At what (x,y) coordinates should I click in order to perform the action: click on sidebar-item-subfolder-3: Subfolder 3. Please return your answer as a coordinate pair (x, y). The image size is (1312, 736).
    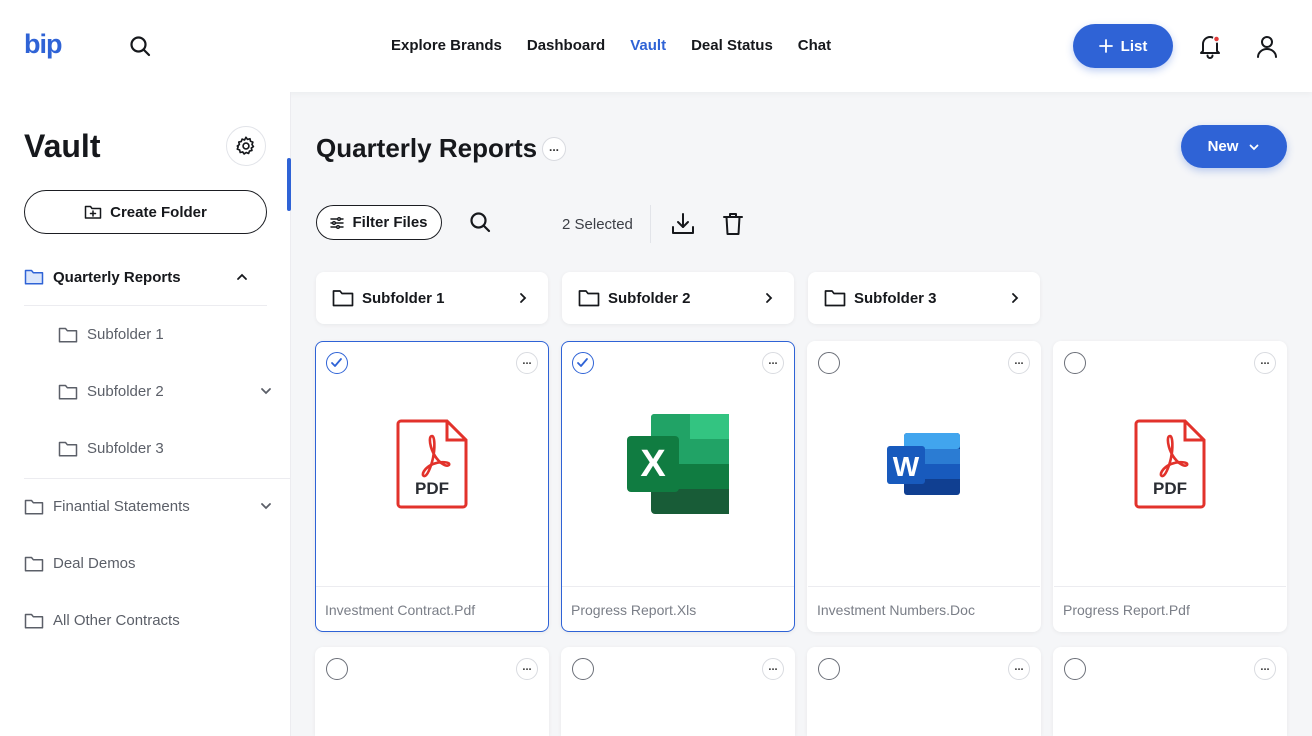
    Looking at the image, I should click on (174, 448).